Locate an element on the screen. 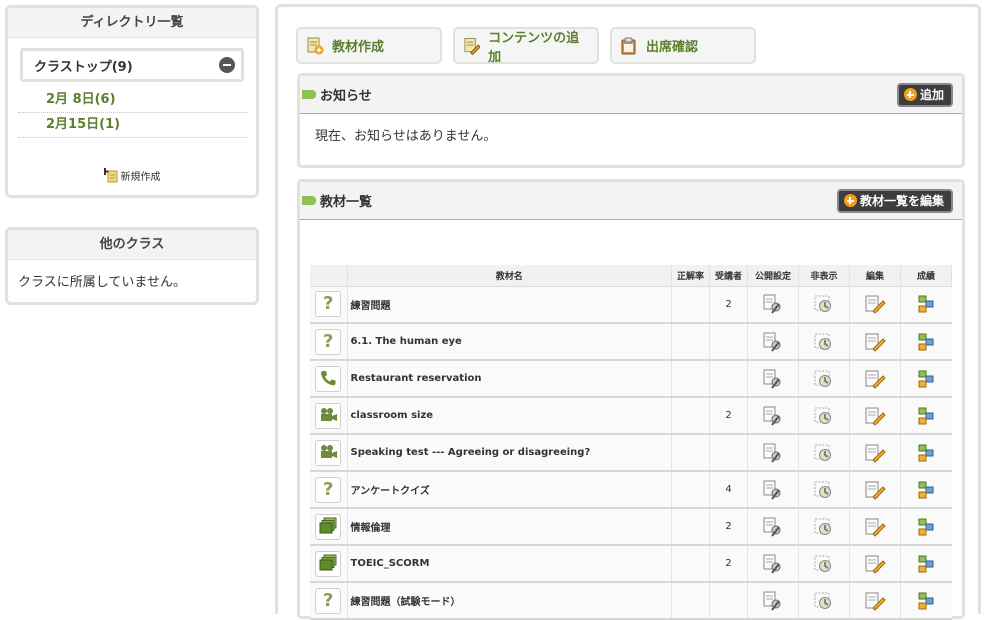 The image size is (988, 620). add-content-button: コンテンツの追加 is located at coordinates (526, 46).